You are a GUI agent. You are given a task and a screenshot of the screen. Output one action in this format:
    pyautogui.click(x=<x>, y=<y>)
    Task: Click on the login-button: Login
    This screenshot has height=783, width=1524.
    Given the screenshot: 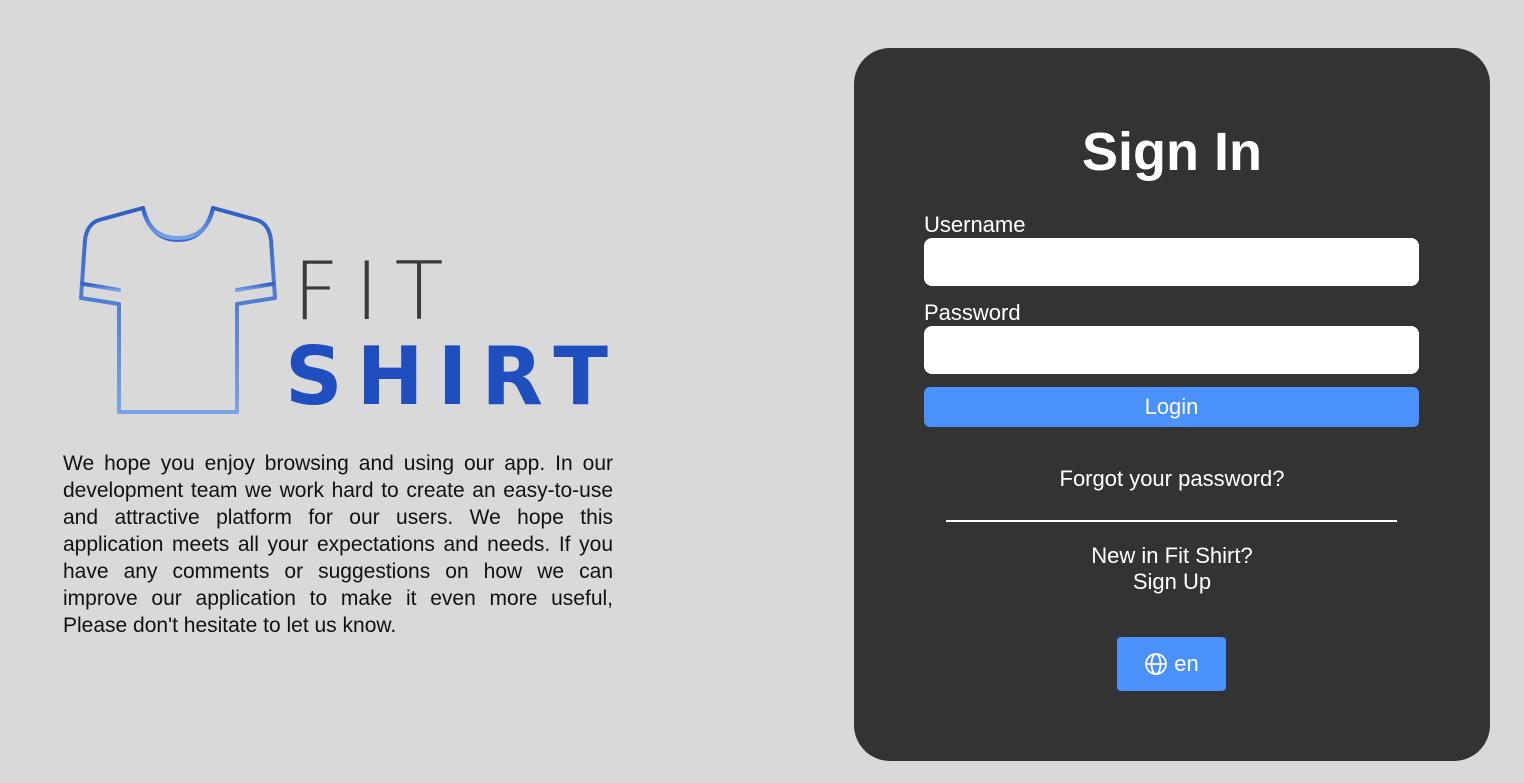 What is the action you would take?
    pyautogui.click(x=1171, y=407)
    